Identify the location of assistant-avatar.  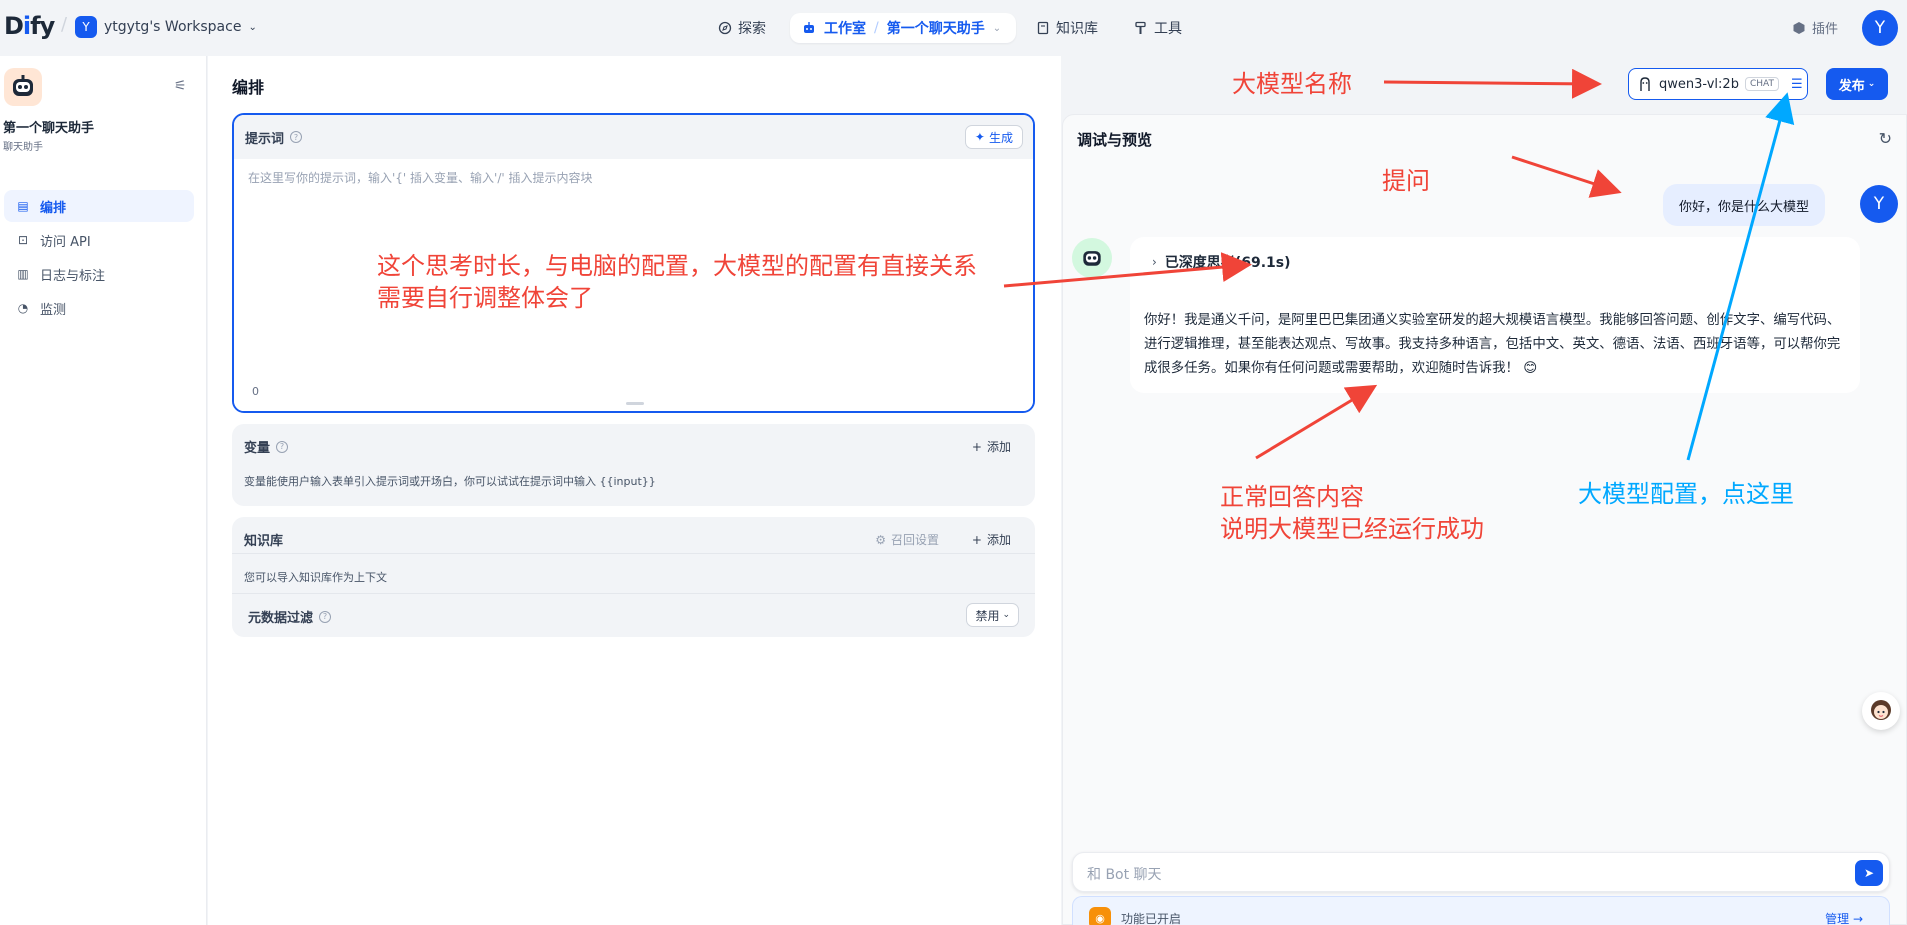
(1881, 711).